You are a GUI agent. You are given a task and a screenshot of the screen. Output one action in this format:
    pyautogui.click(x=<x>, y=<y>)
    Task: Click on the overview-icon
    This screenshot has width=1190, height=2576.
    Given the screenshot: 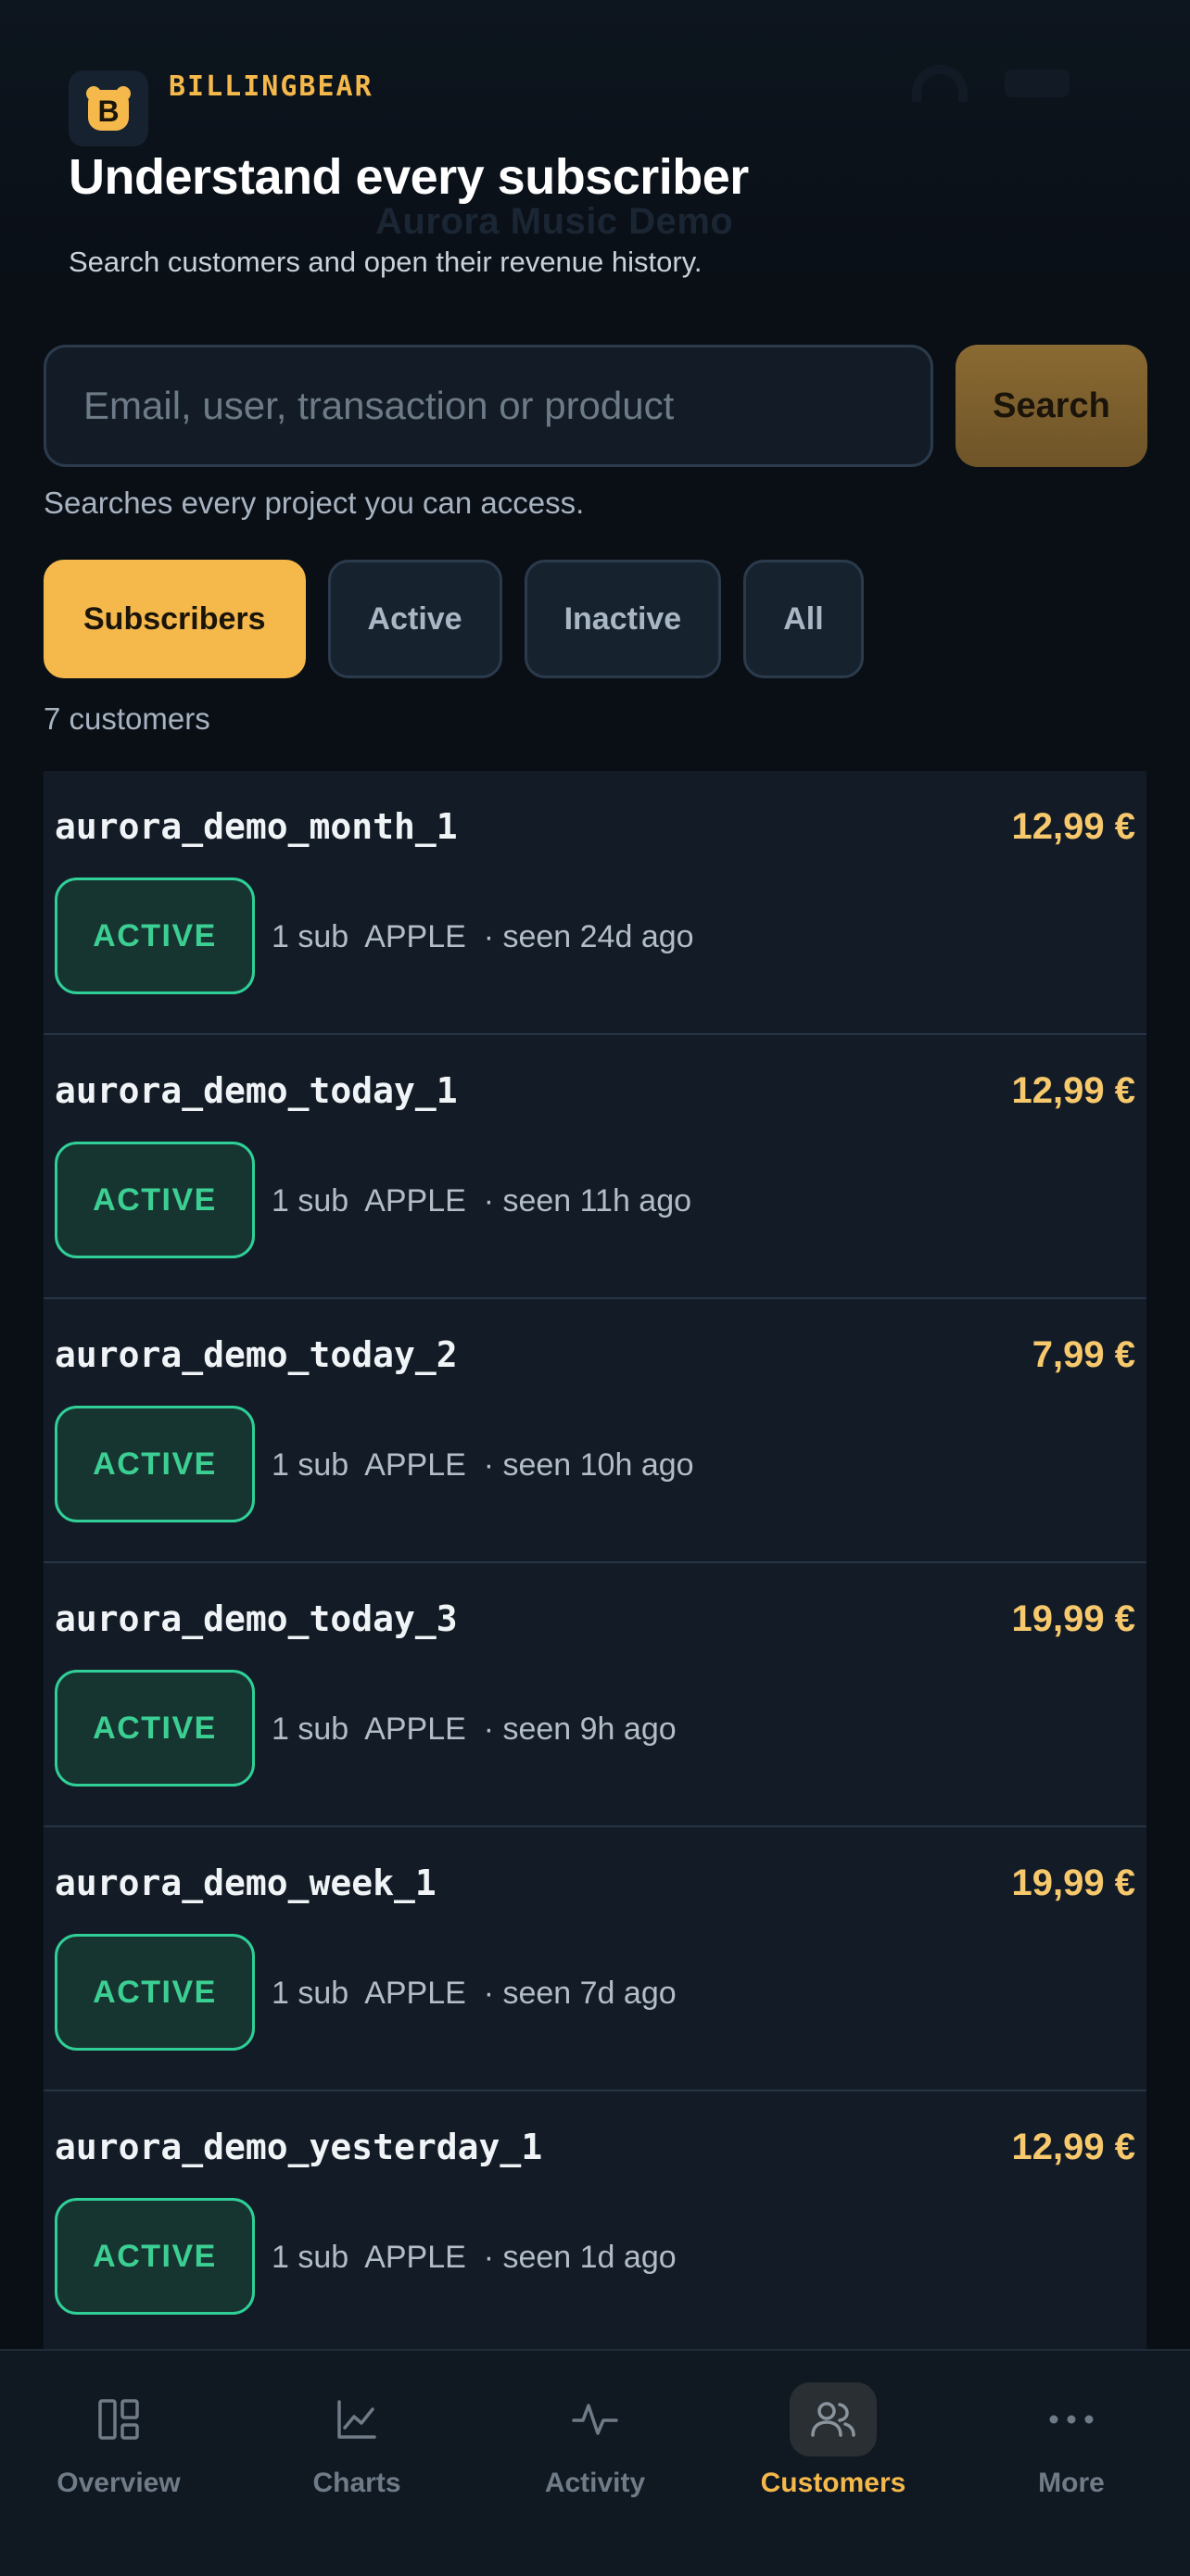 What is the action you would take?
    pyautogui.click(x=118, y=2419)
    